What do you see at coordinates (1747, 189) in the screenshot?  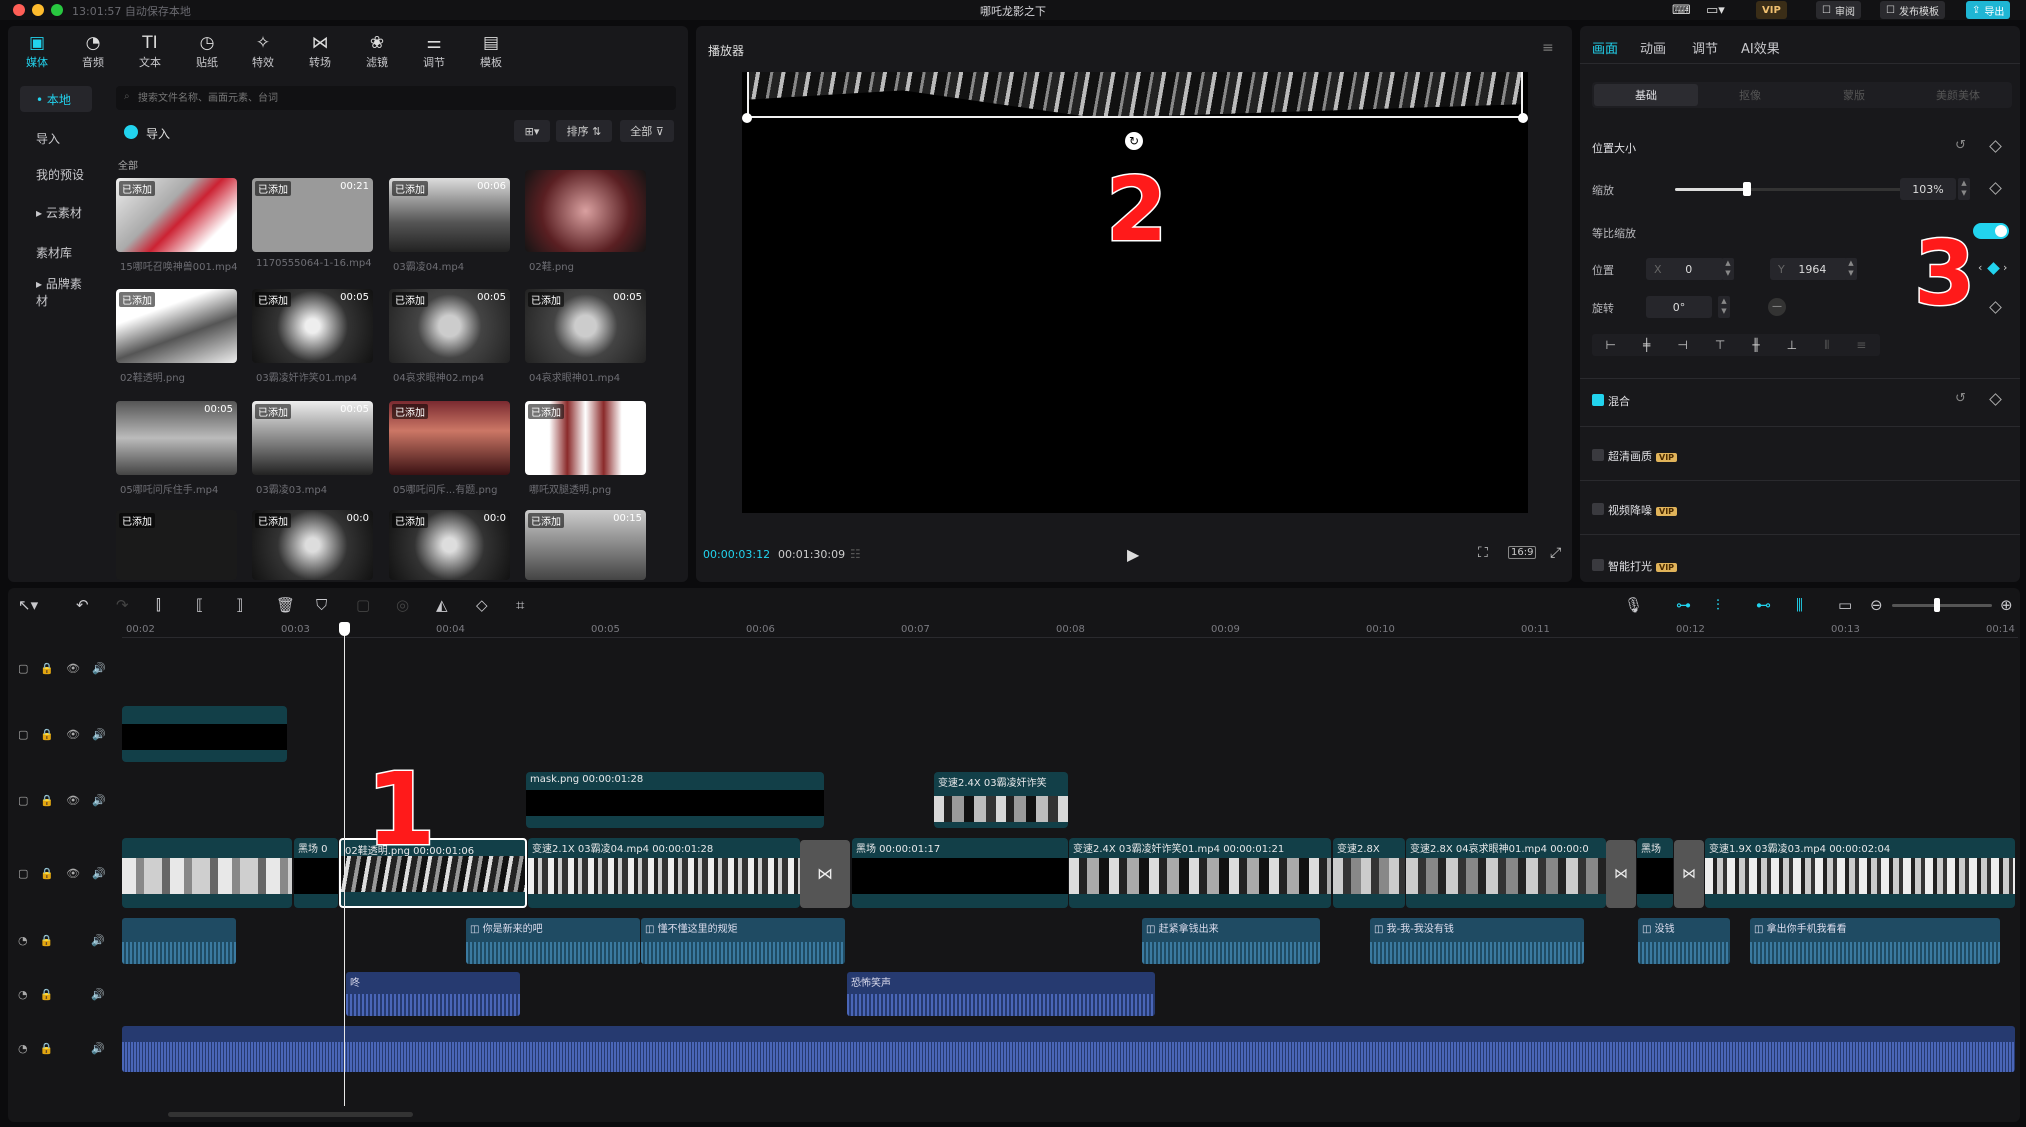 I see `scale-slider-handle` at bounding box center [1747, 189].